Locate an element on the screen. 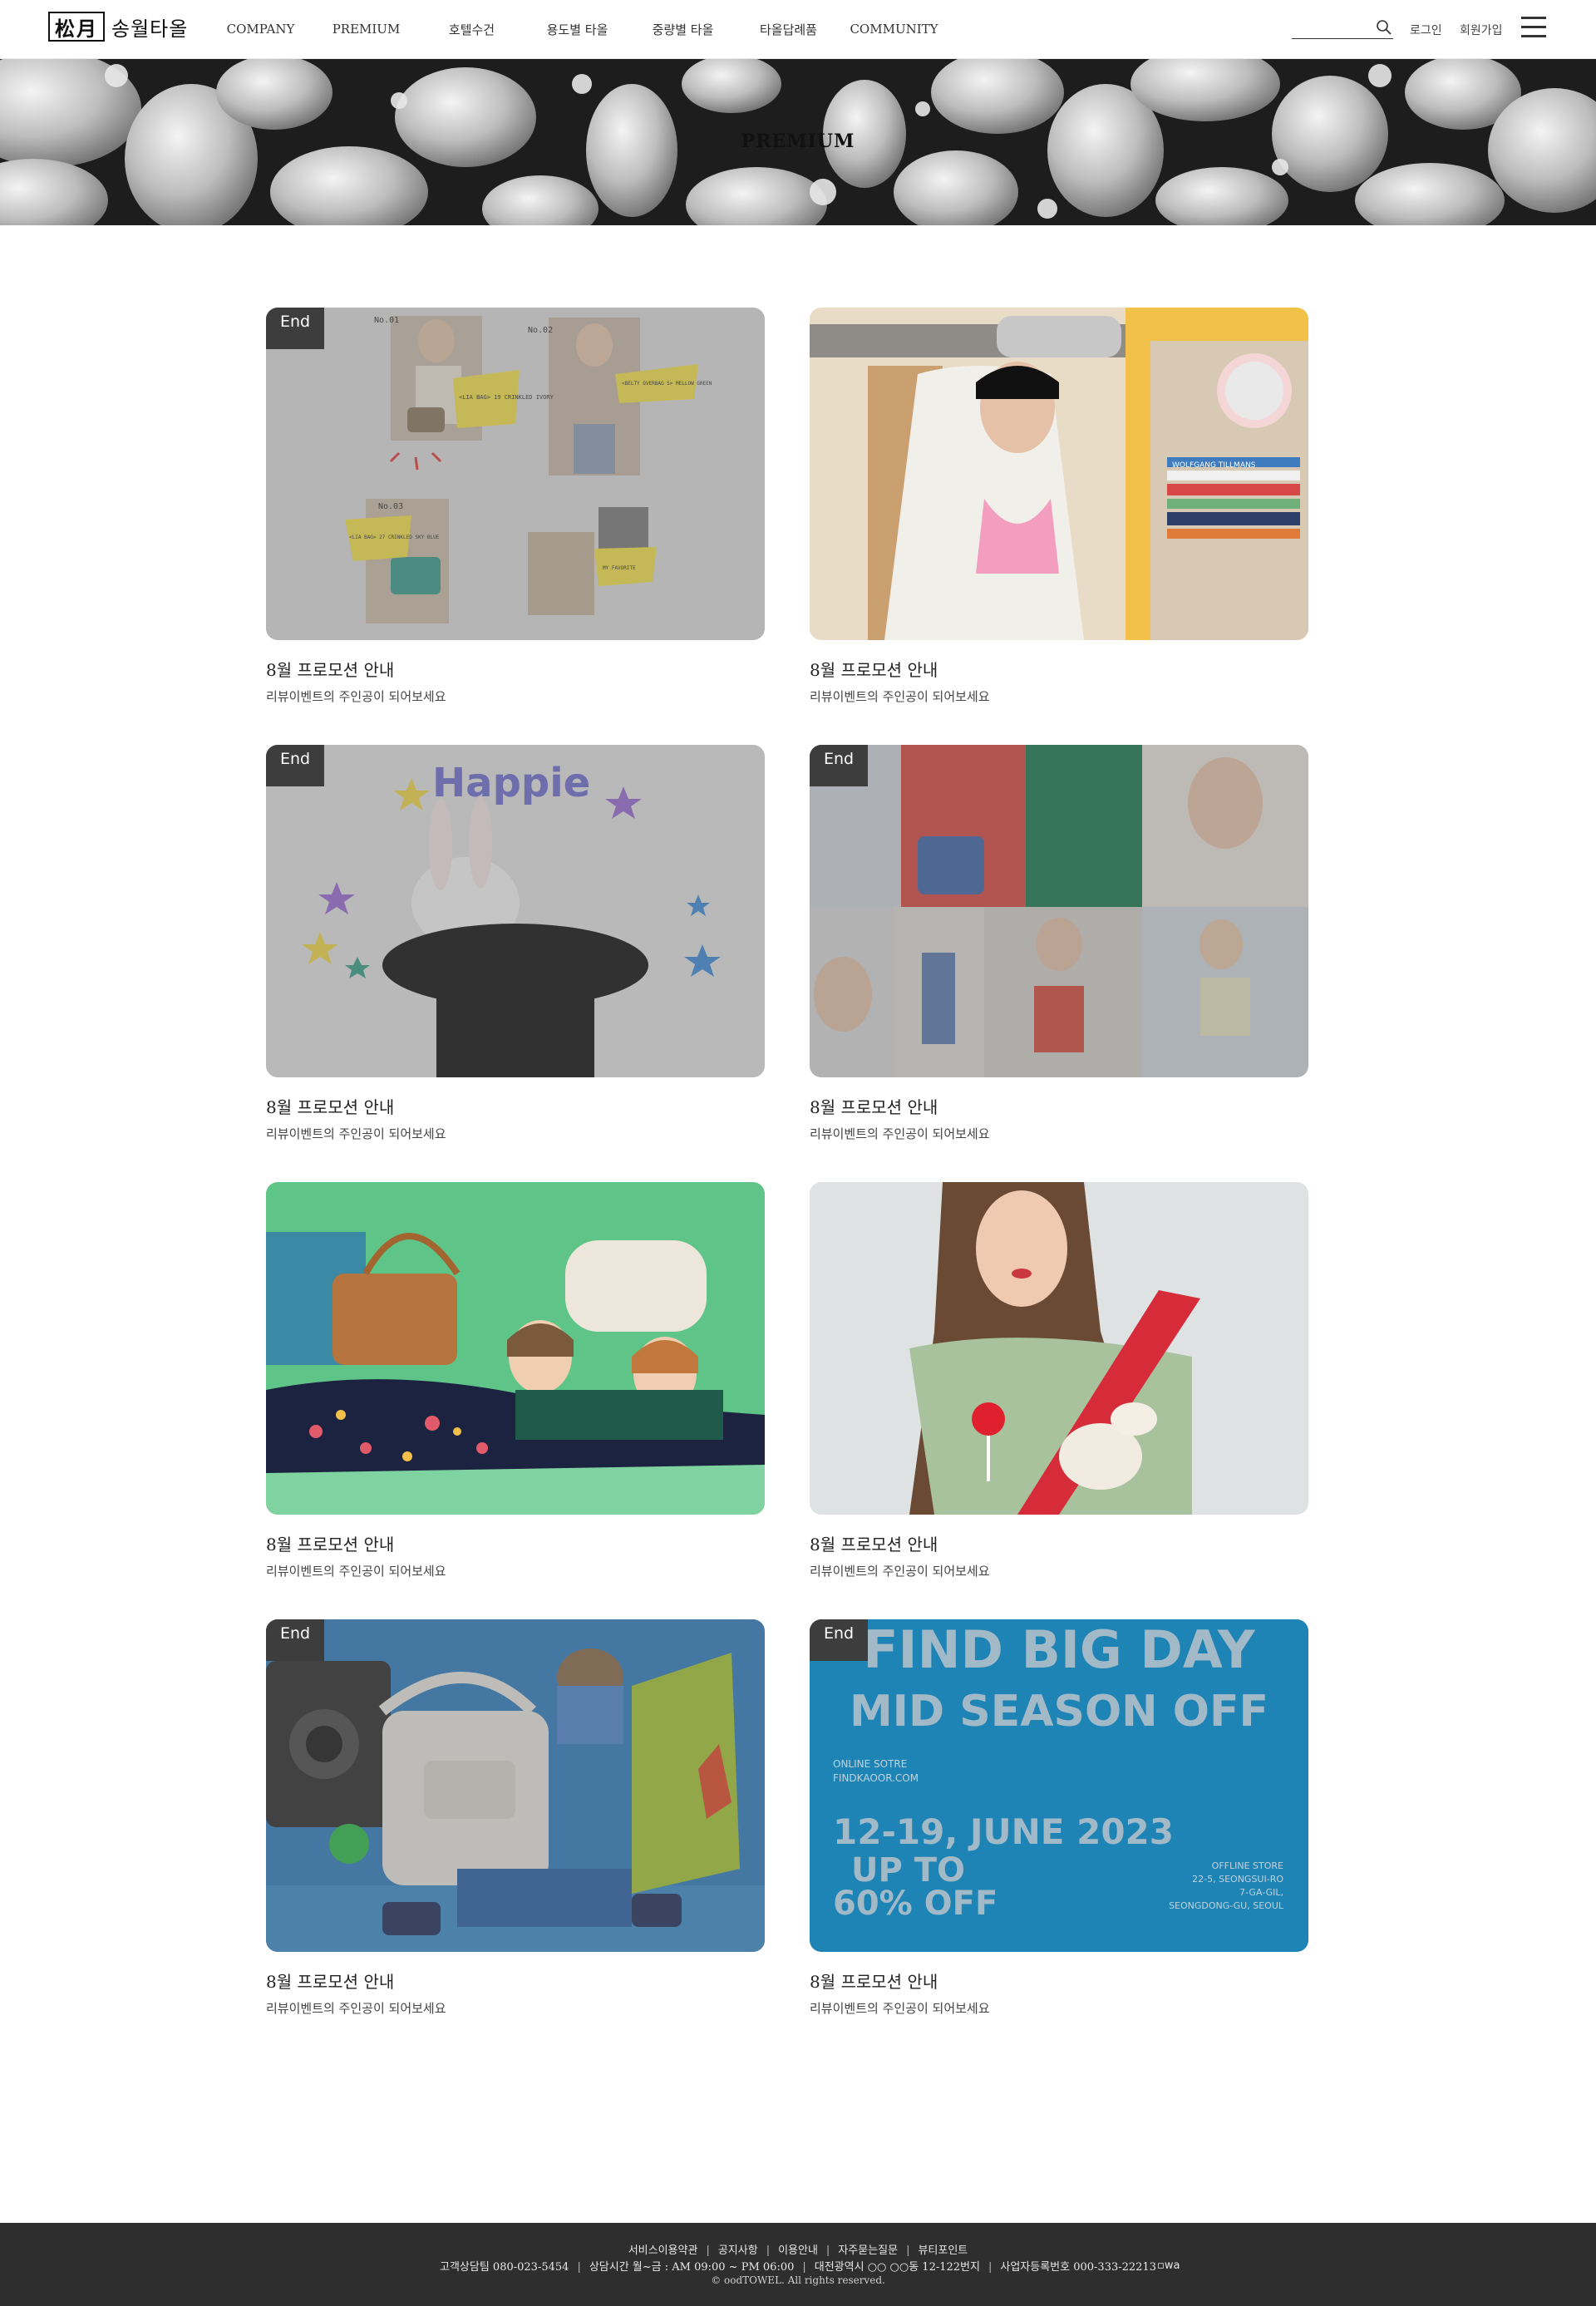  logo-wordmark: 송월타올 is located at coordinates (150, 29).